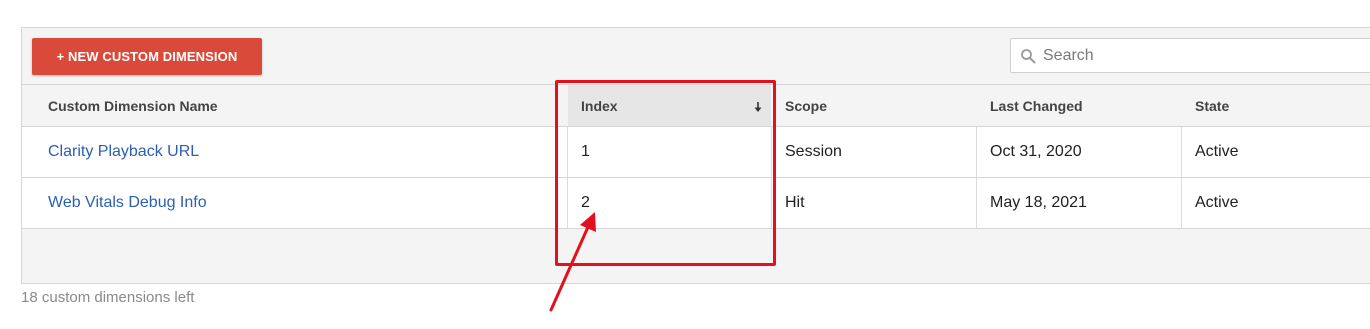  Describe the element at coordinates (795, 202) in the screenshot. I see `scope-cell: Hit` at that location.